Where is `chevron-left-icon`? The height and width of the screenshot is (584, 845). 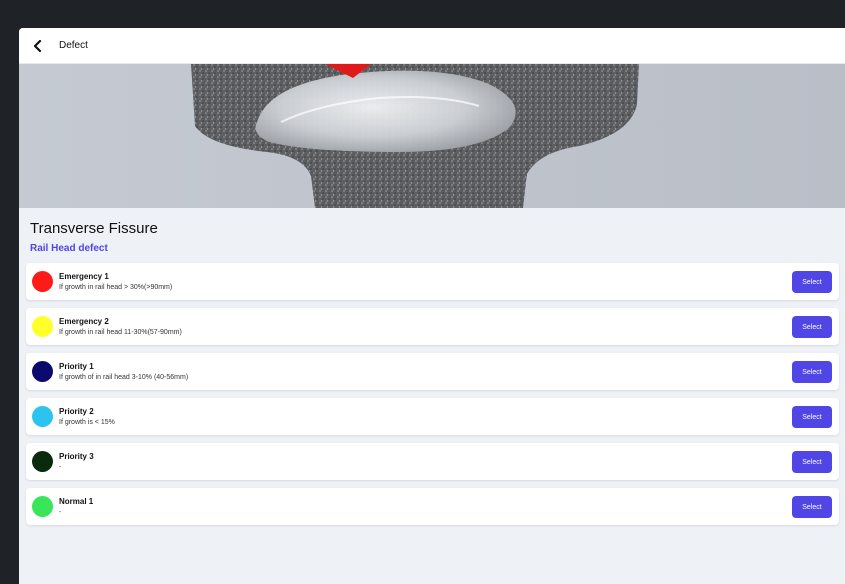
chevron-left-icon is located at coordinates (37, 45).